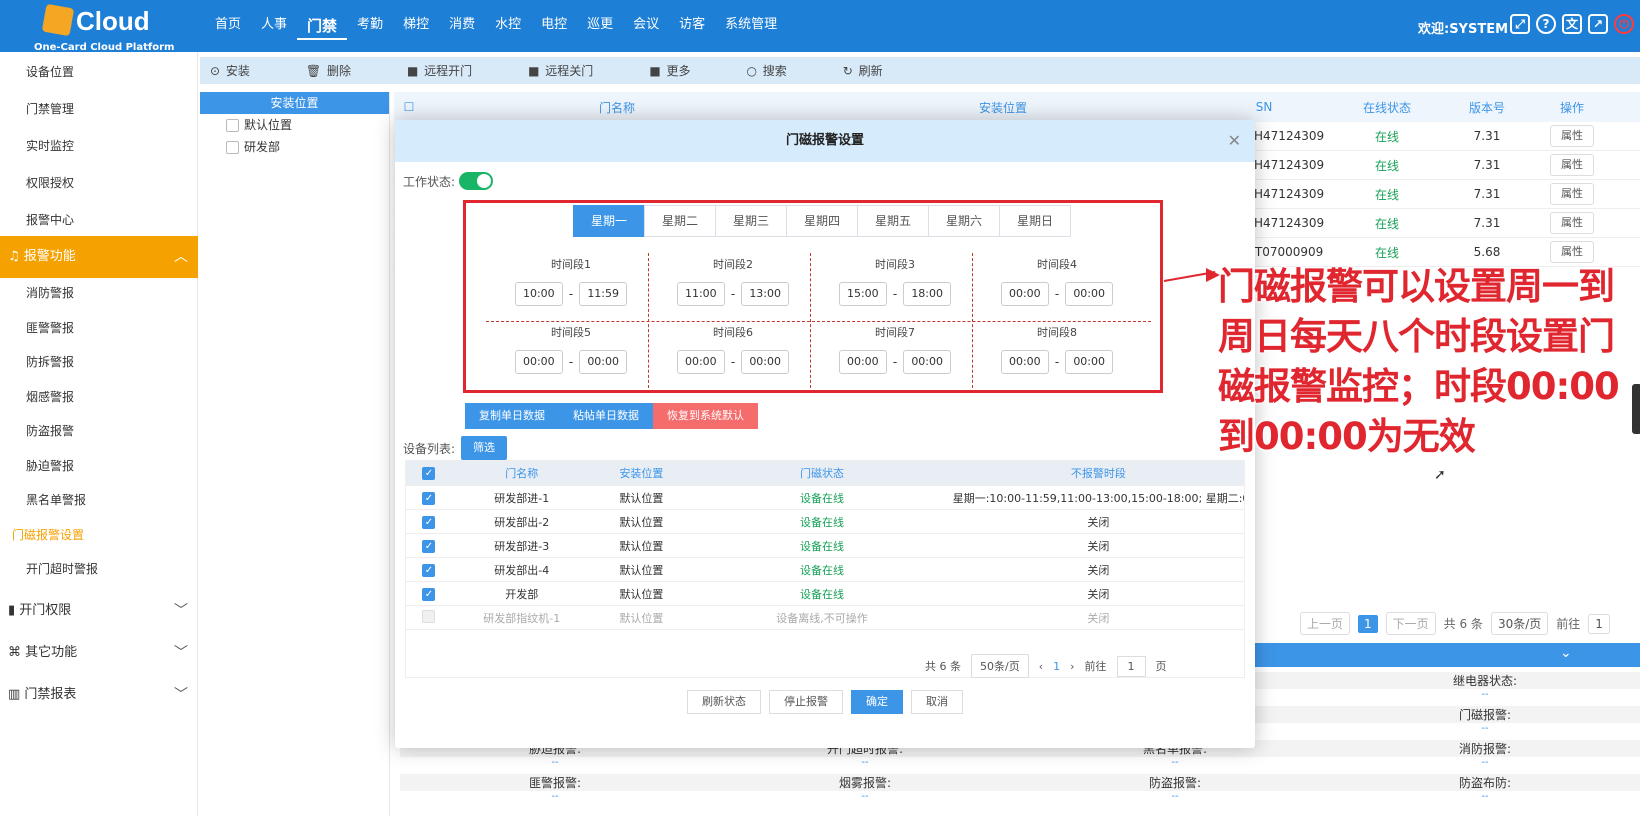 Image resolution: width=1640 pixels, height=816 pixels. What do you see at coordinates (99, 535) in the screenshot?
I see `sidebar-item: 门磁报警设置` at bounding box center [99, 535].